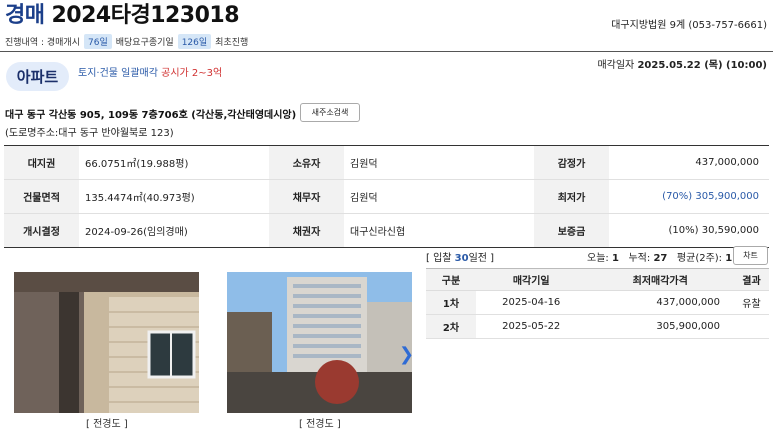 The width and height of the screenshot is (773, 431). Describe the element at coordinates (89, 133) in the screenshot. I see `road-address: (도로명주소:대구 동구 반야월북로 123)` at that location.